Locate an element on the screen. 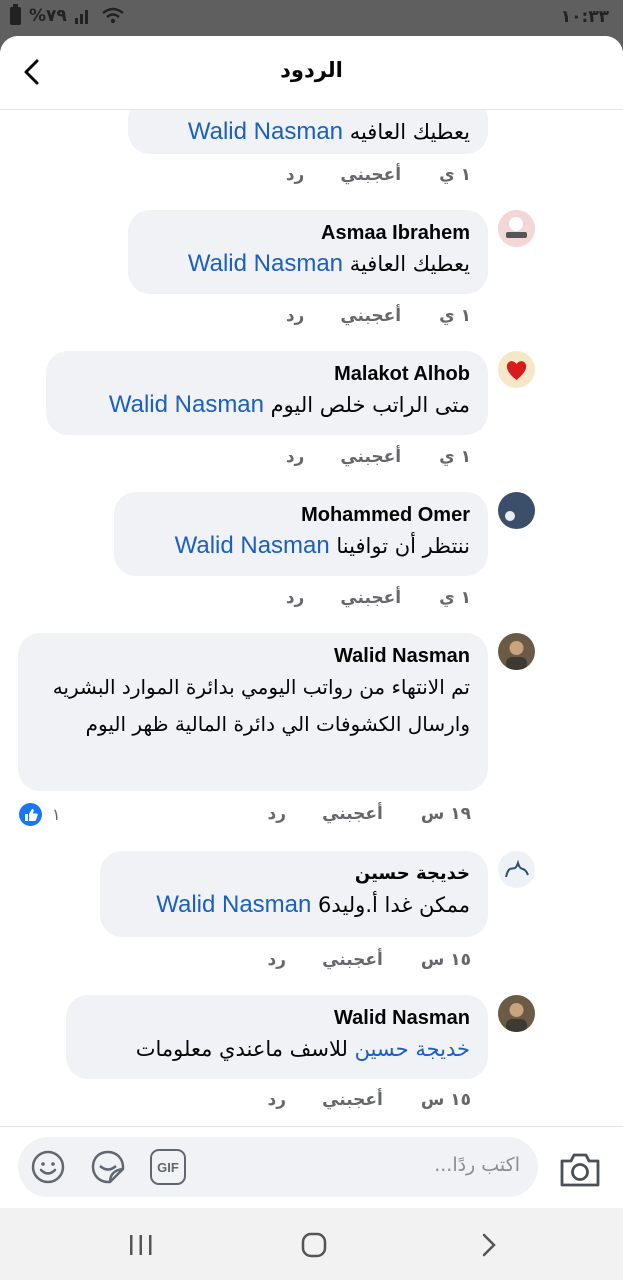 The height and width of the screenshot is (1280, 623). back-icon is located at coordinates (489, 1245).